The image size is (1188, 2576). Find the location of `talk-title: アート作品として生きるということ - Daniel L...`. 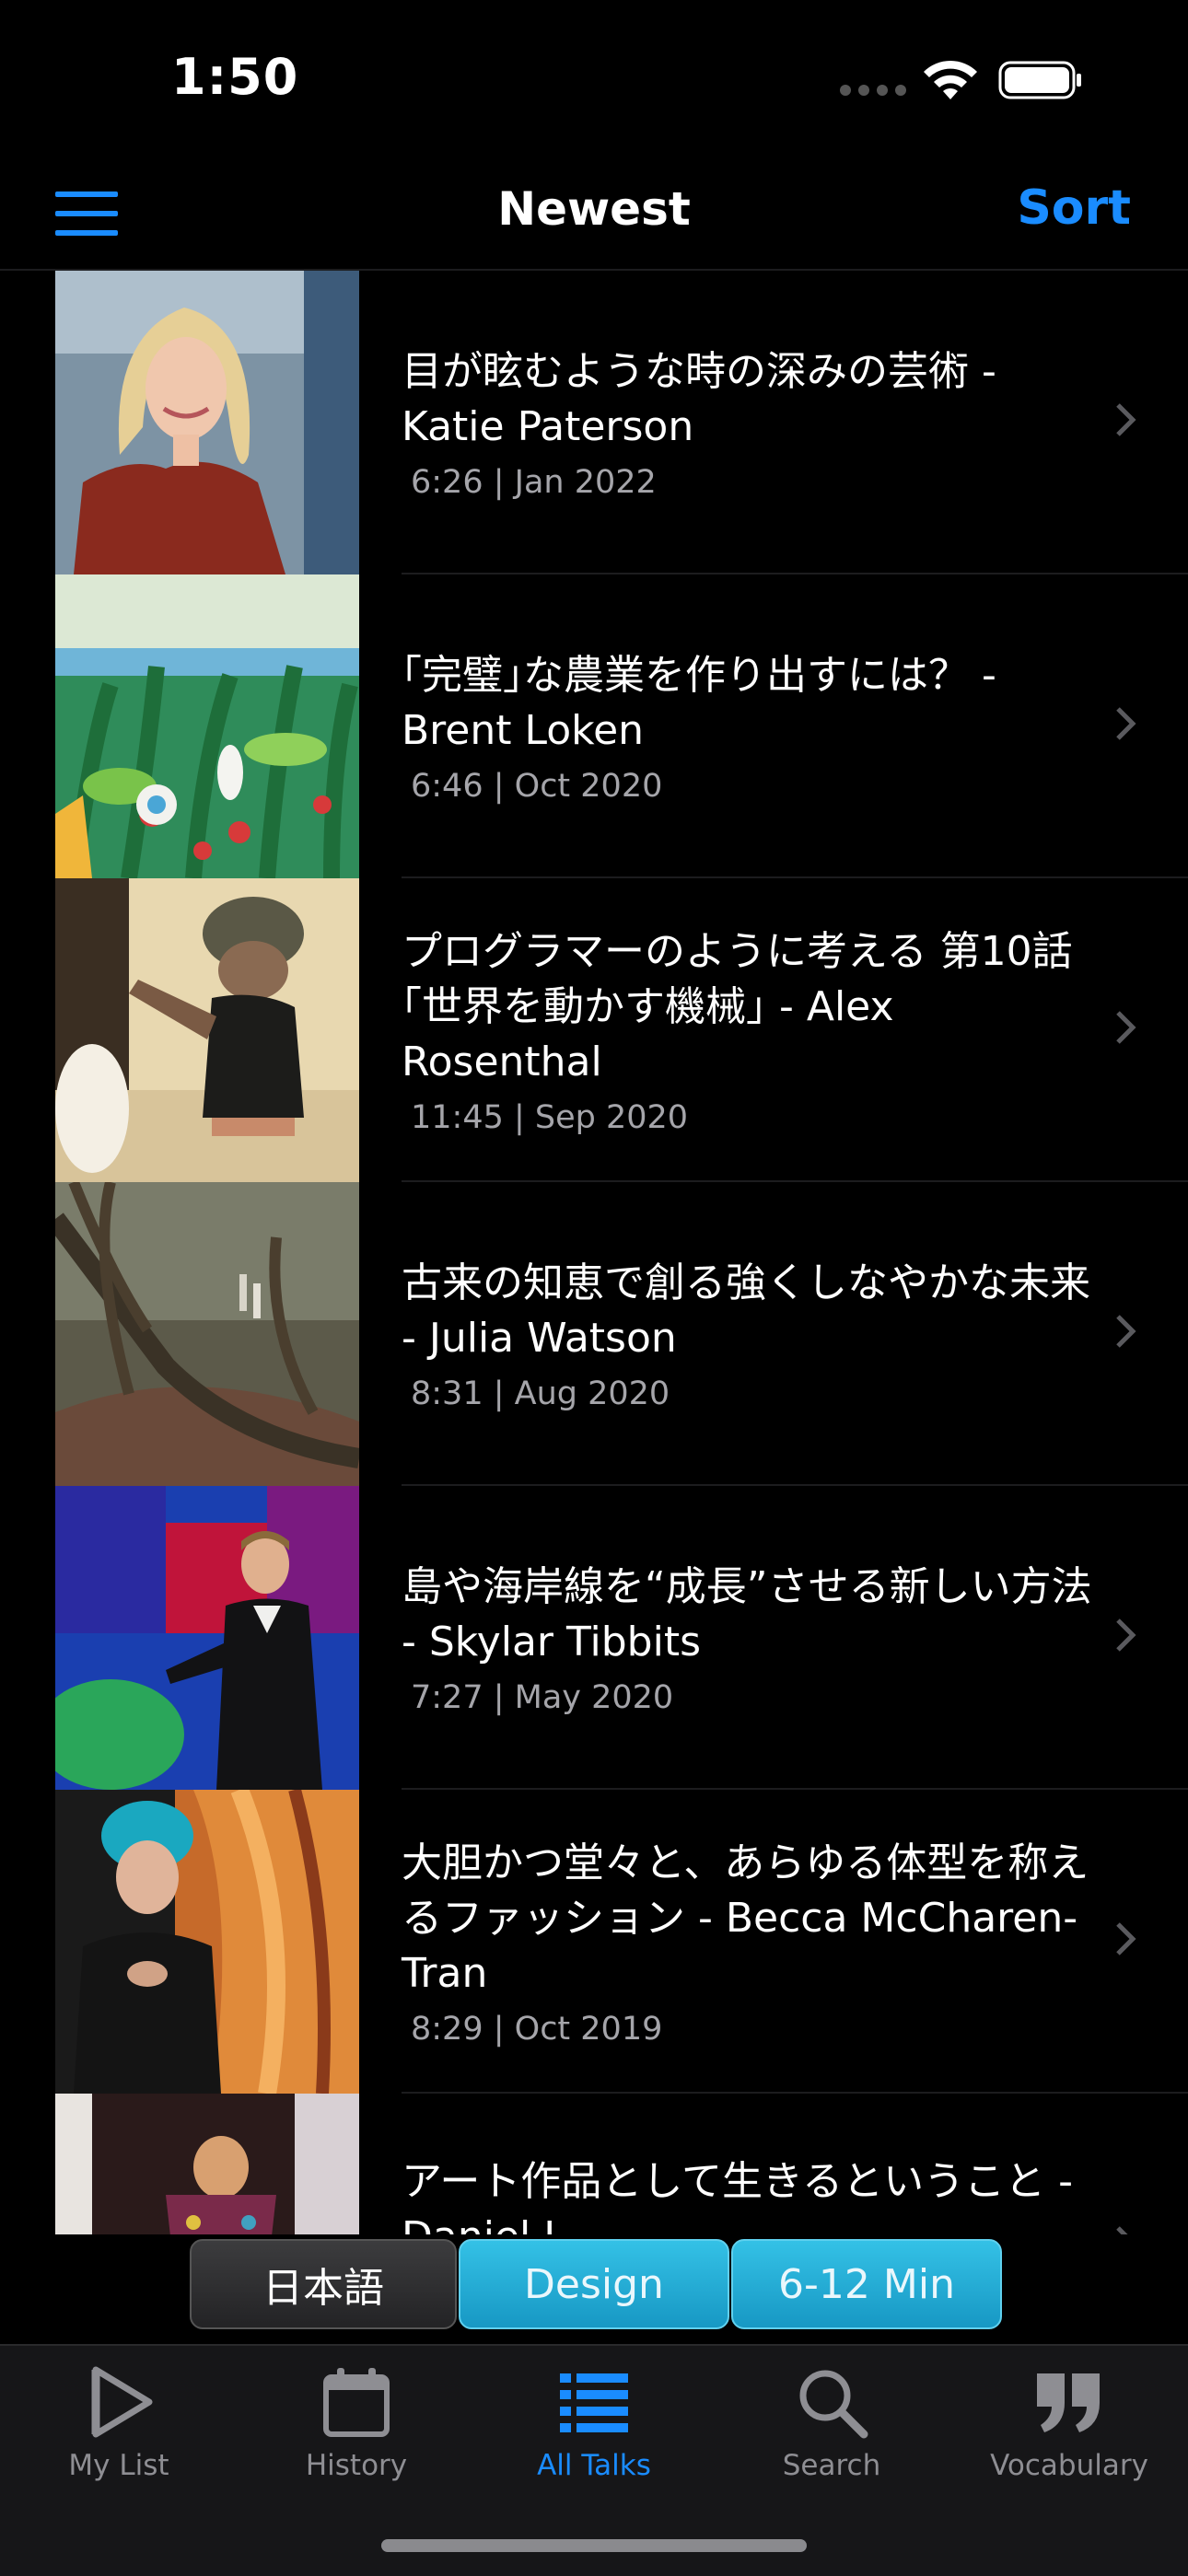

talk-title: アート作品として生きるということ - Daniel L... is located at coordinates (738, 2196).